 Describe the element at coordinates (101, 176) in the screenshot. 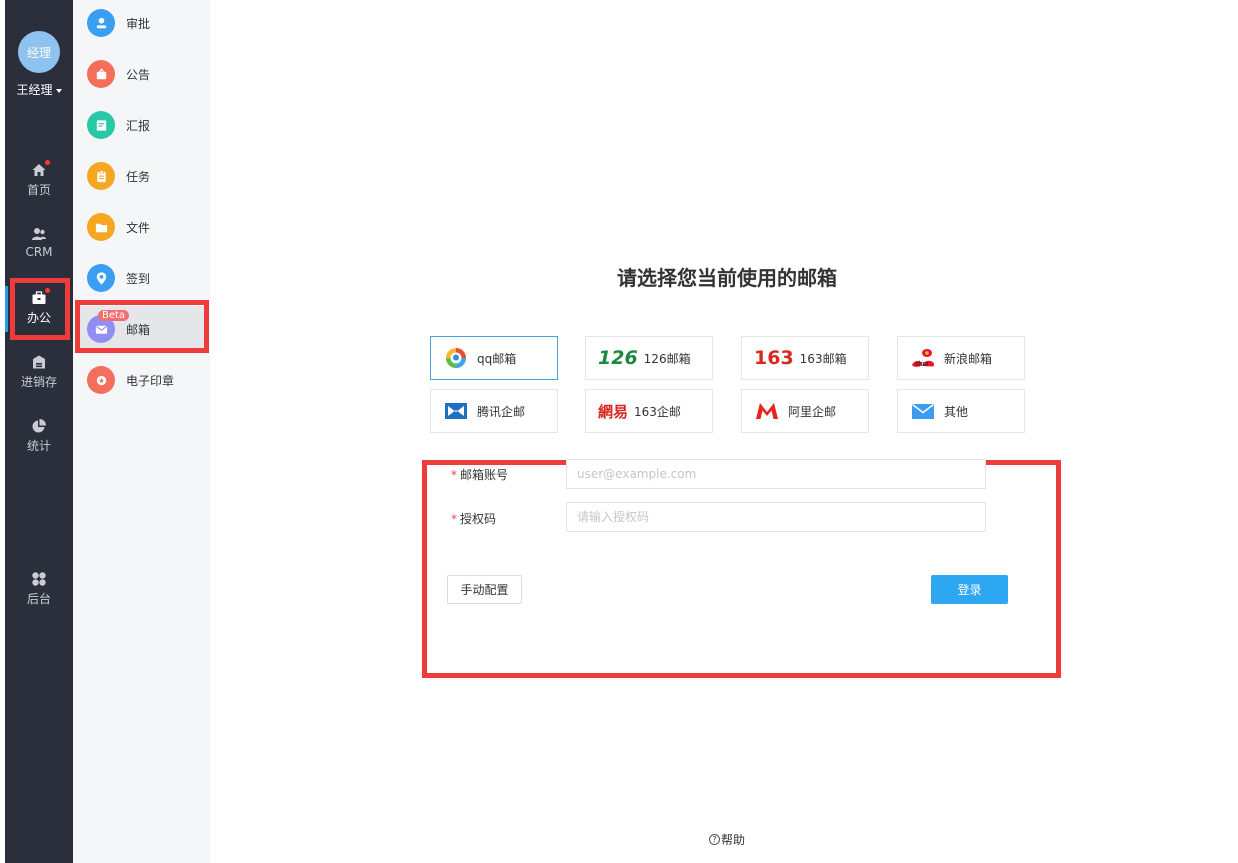

I see `task-icon` at that location.